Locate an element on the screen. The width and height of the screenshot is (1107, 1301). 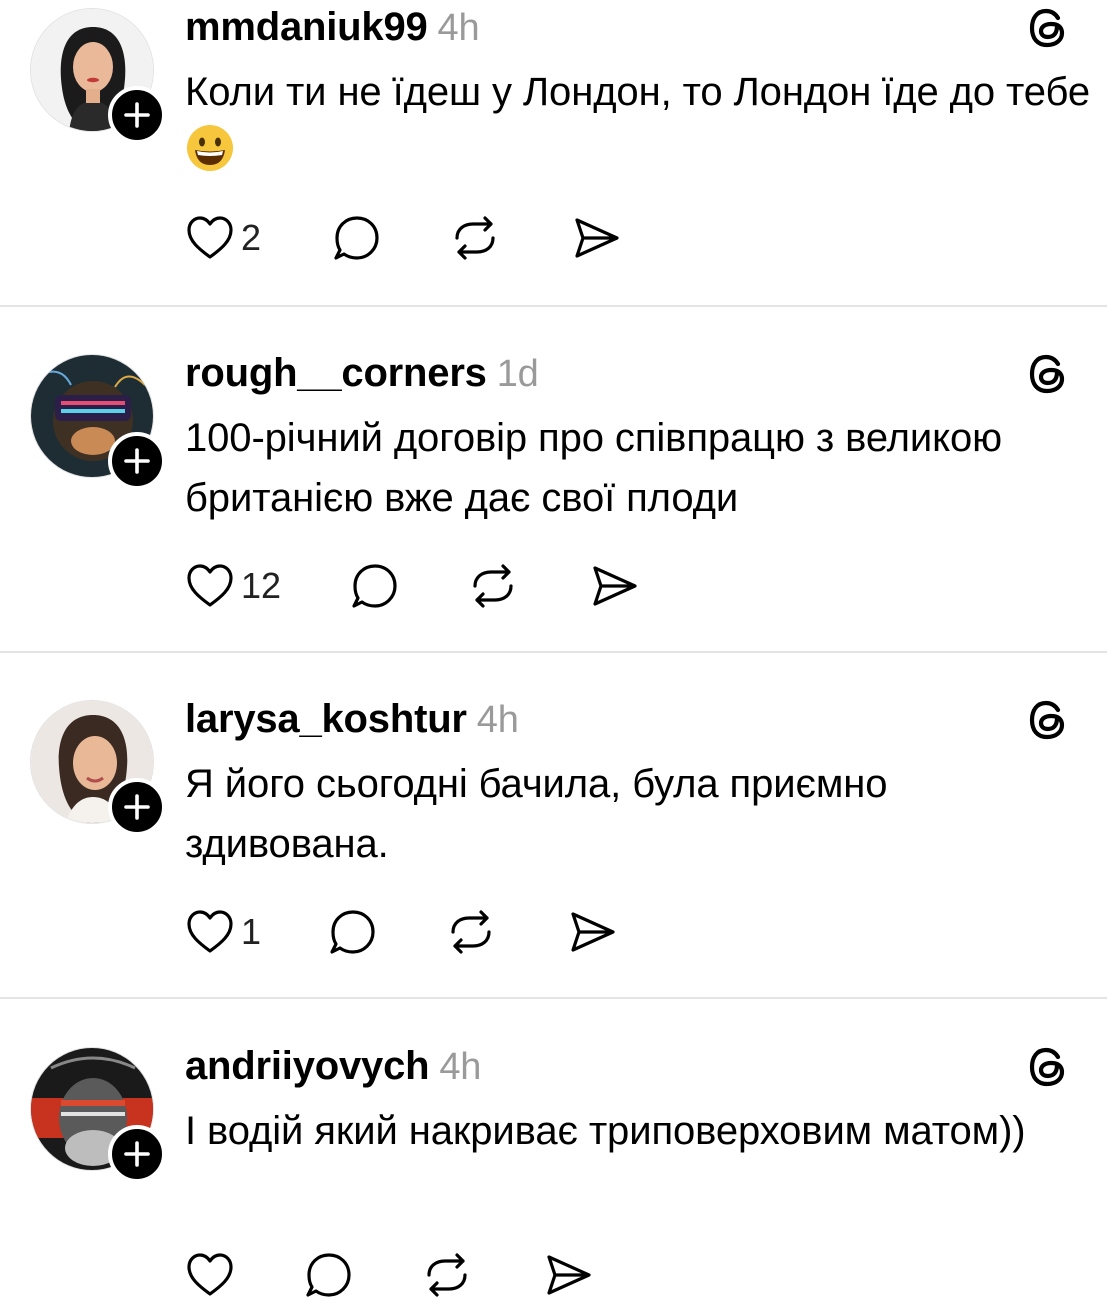
like-button: 1 is located at coordinates (223, 932).